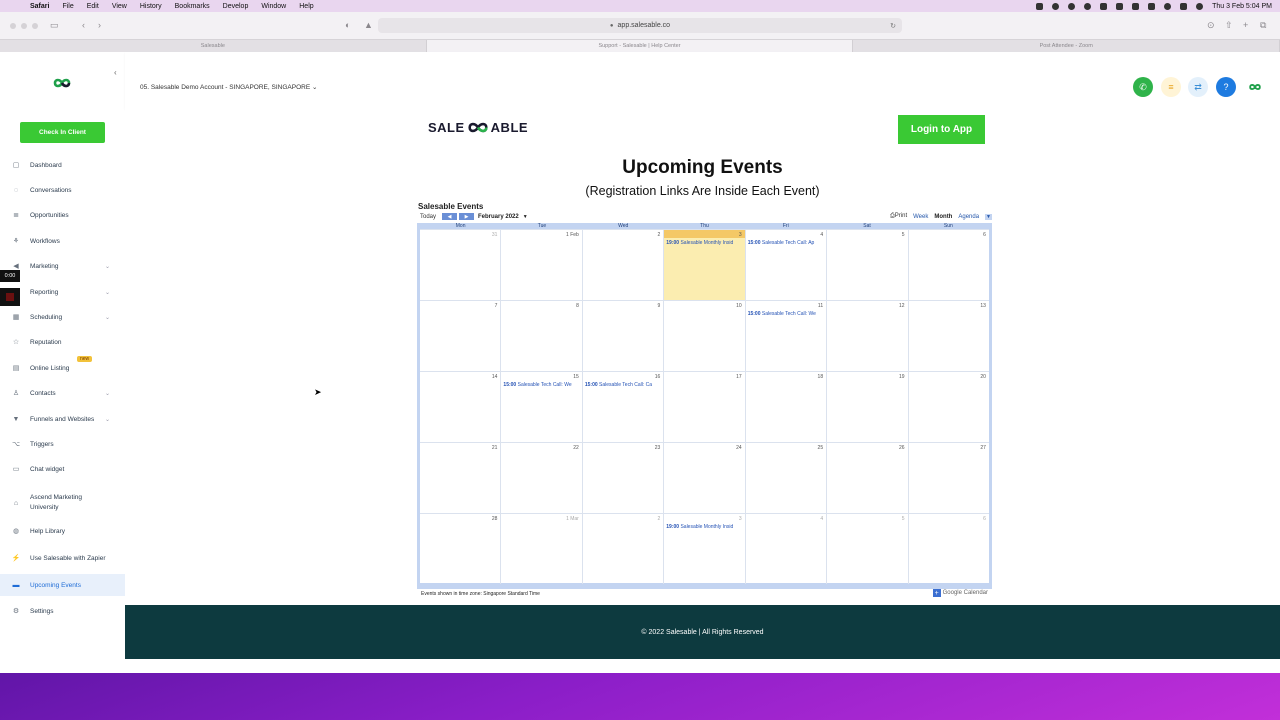 This screenshot has width=1280, height=720. Describe the element at coordinates (62, 317) in the screenshot. I see `sidebar-item-scheduling: ▦ Scheduling ⌄` at that location.